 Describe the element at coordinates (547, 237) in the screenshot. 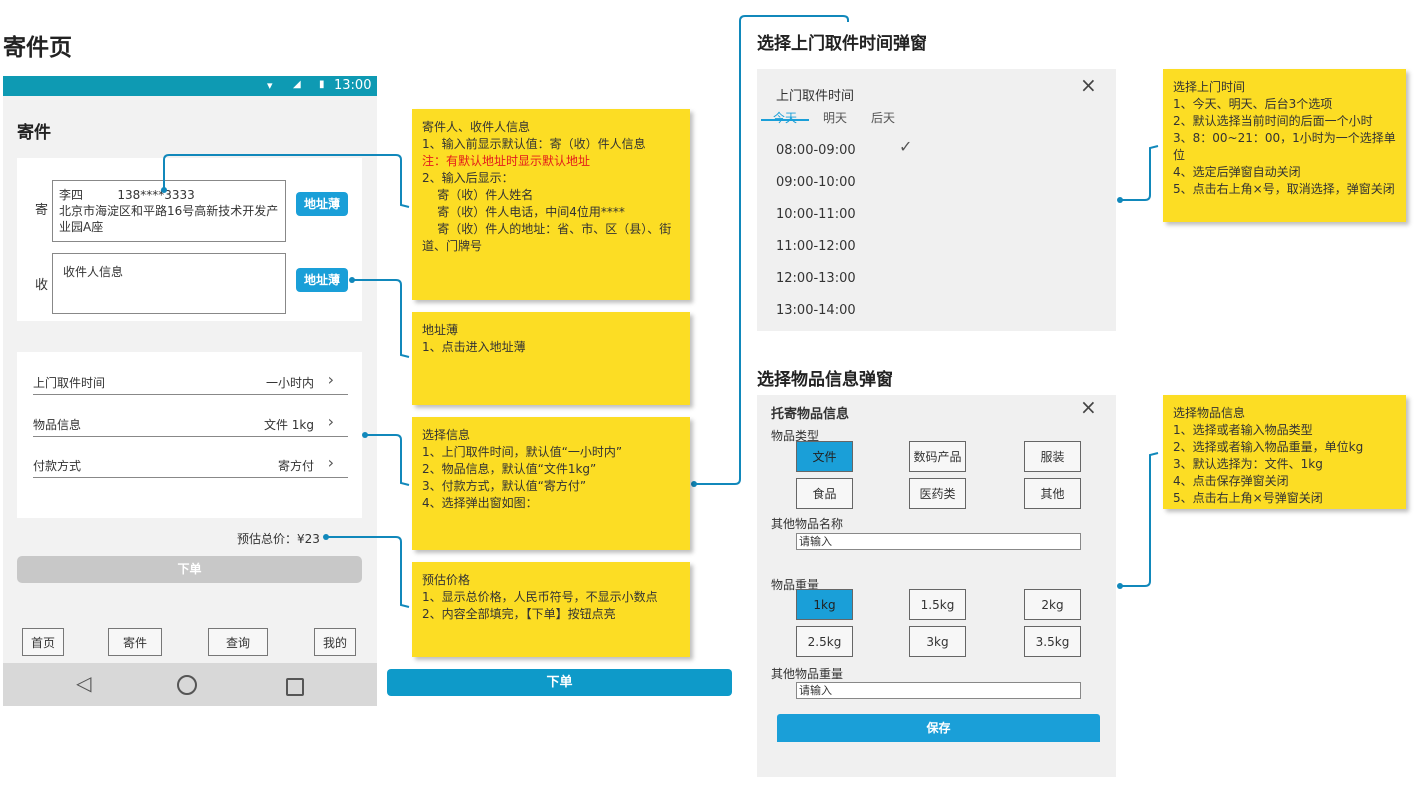

I see `note-line: 寄（收）件人的地址：省、市、区（县）、街道、门牌号` at that location.